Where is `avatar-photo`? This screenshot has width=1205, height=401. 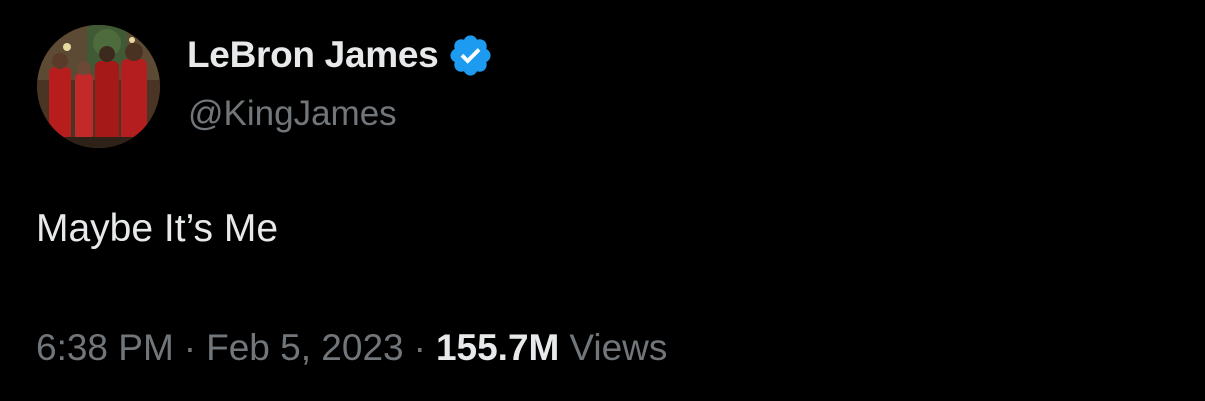
avatar-photo is located at coordinates (98, 86).